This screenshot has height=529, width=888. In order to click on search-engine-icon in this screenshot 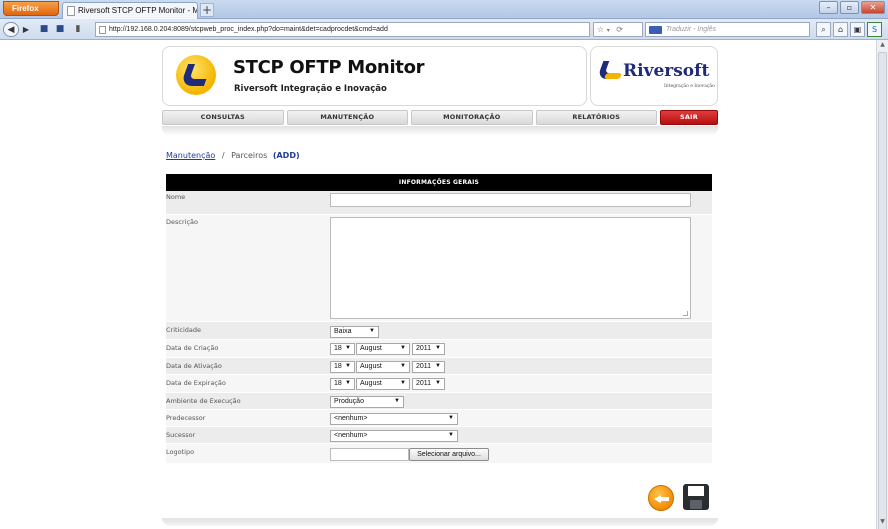, I will do `click(655, 30)`.